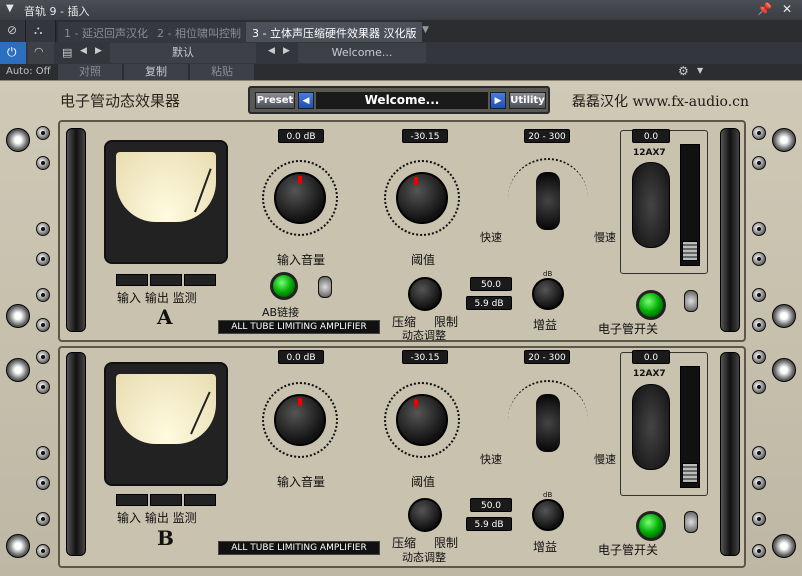  I want to click on preset-button: Preset, so click(275, 100).